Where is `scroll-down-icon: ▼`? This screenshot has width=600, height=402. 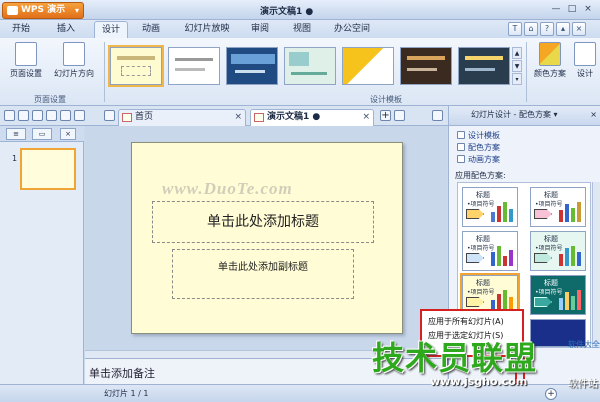 scroll-down-icon: ▼ is located at coordinates (517, 66).